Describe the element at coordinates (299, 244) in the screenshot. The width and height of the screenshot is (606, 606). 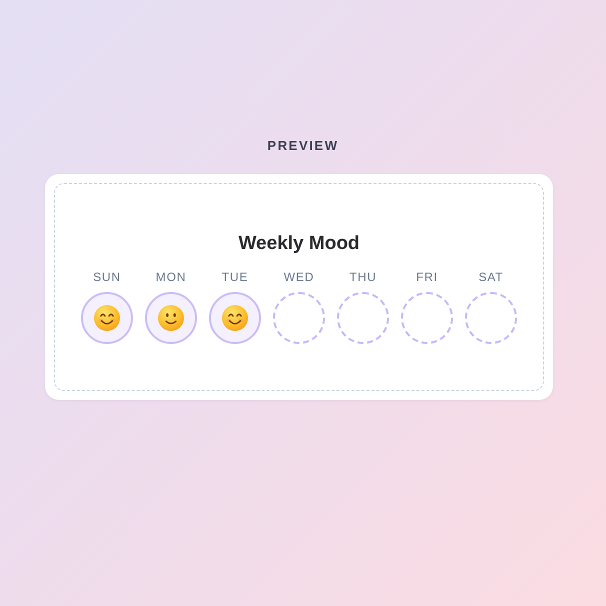
I see `widget-title: Weekly Mood` at that location.